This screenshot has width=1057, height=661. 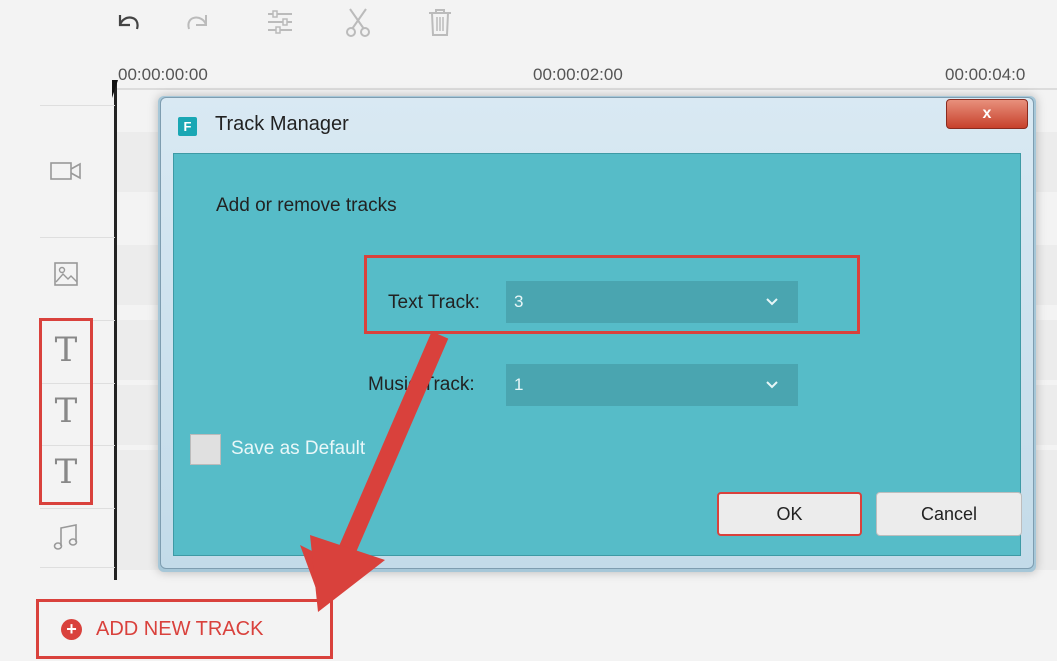 I want to click on music-track-select: 1, so click(x=652, y=385).